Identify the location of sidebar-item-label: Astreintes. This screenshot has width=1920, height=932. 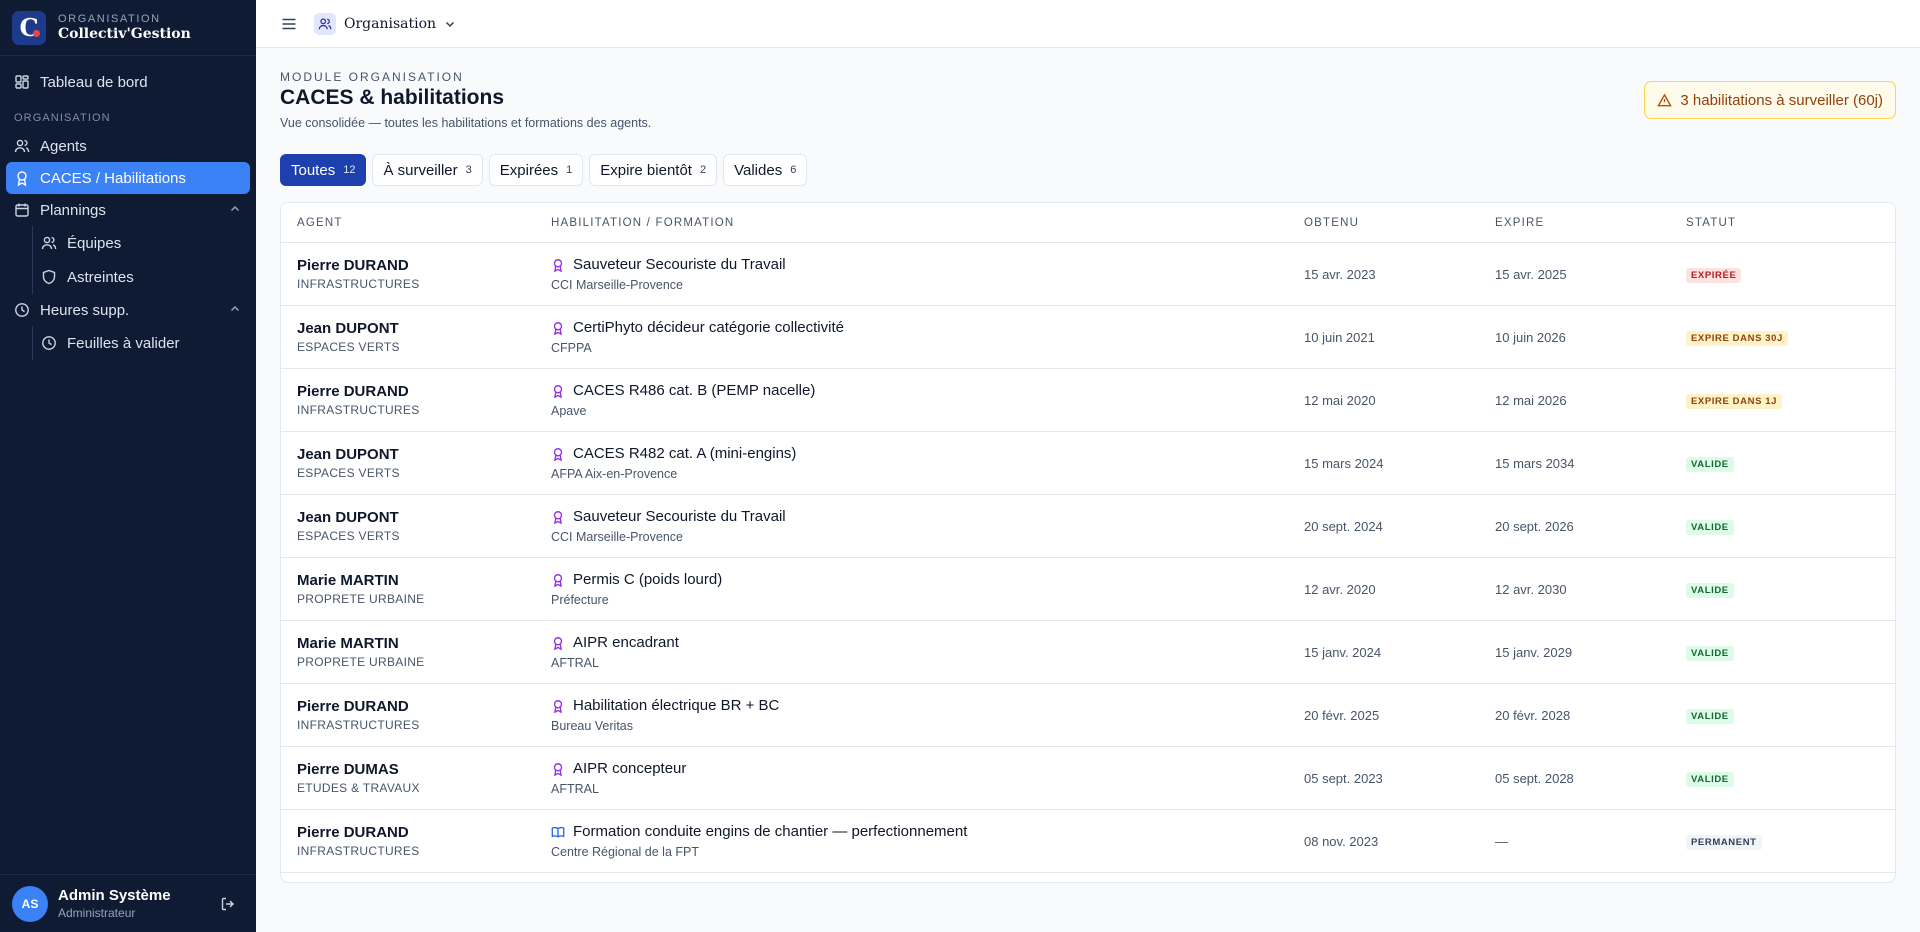
(100, 277).